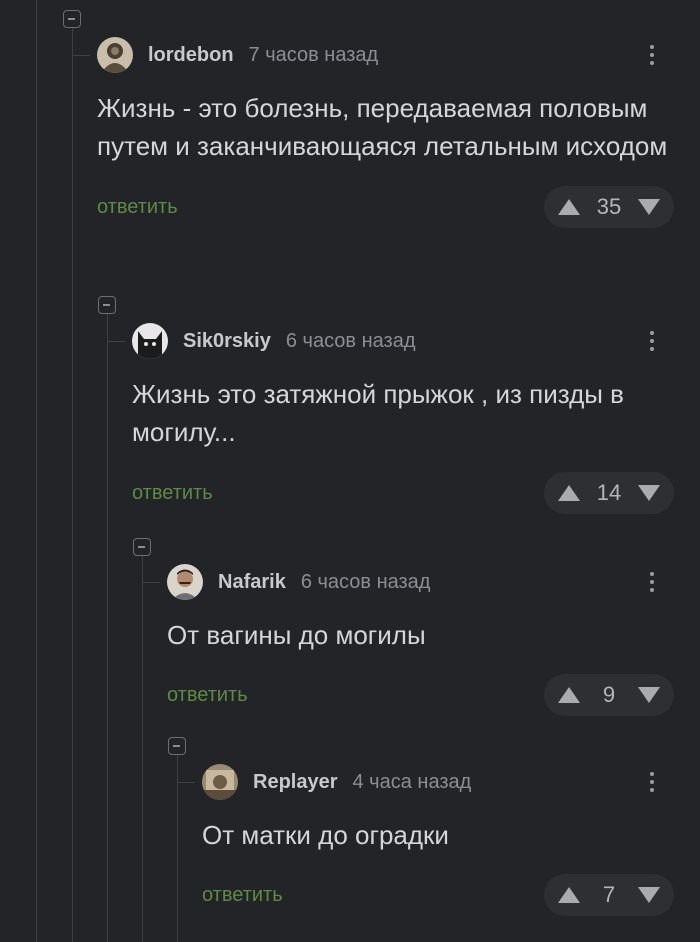 Image resolution: width=700 pixels, height=942 pixels. Describe the element at coordinates (433, 696) in the screenshot. I see `comment-footer: ответить 9` at that location.